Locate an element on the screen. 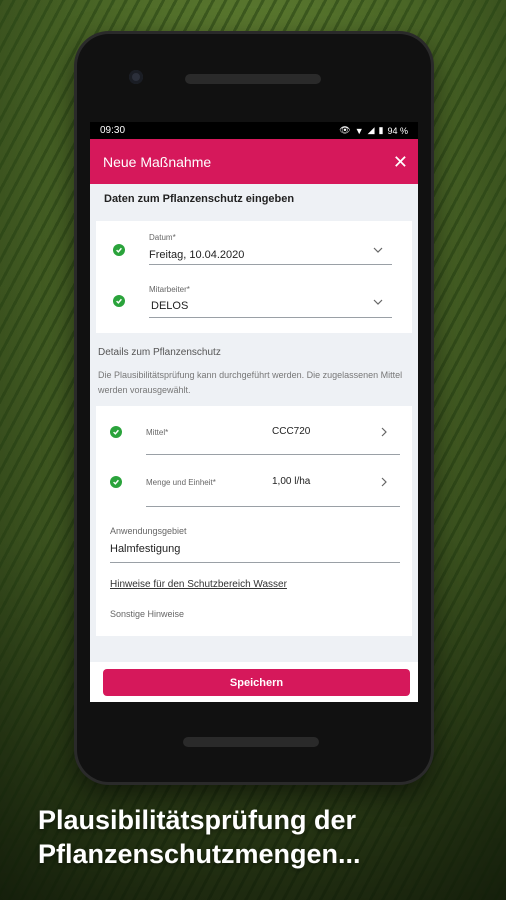 This screenshot has width=506, height=900. status-time: 09:30 is located at coordinates (113, 130).